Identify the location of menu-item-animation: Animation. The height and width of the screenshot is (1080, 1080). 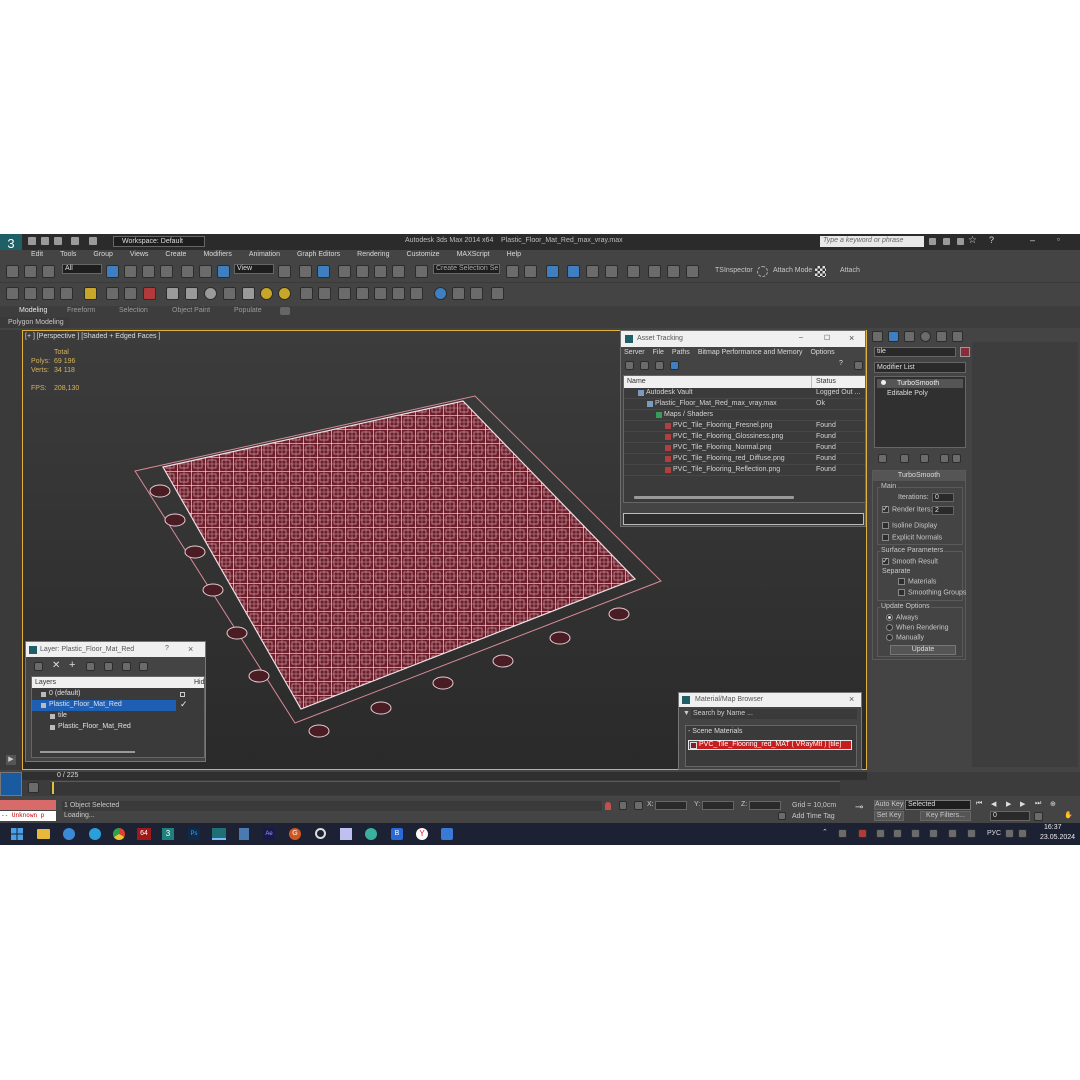
(264, 254).